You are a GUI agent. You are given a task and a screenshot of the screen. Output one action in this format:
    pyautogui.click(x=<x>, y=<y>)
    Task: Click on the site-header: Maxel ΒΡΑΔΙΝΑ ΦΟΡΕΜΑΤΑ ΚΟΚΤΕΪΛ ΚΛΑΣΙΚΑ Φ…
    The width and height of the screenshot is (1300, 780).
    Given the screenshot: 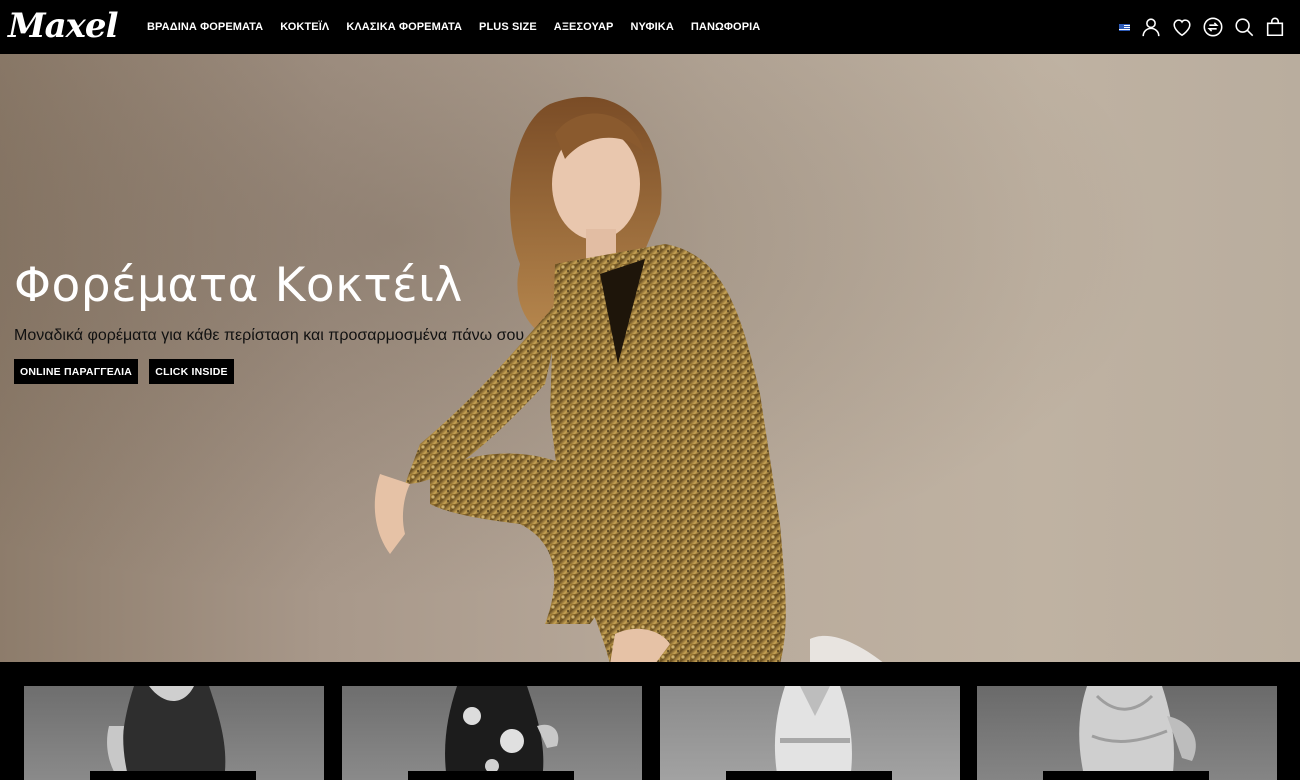 What is the action you would take?
    pyautogui.click(x=650, y=27)
    